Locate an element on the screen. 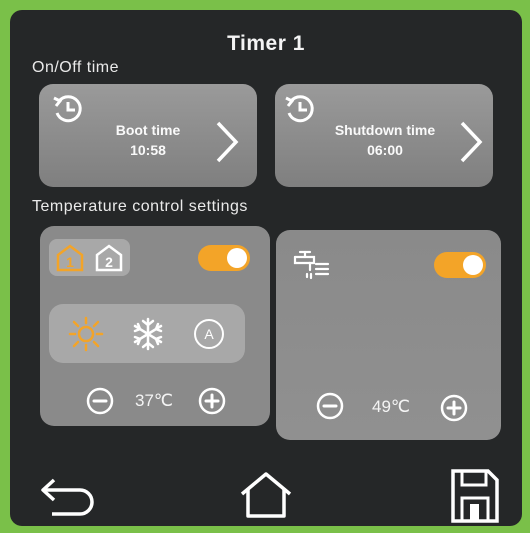 Image resolution: width=530 pixels, height=533 pixels. hot-water-toggle is located at coordinates (460, 265).